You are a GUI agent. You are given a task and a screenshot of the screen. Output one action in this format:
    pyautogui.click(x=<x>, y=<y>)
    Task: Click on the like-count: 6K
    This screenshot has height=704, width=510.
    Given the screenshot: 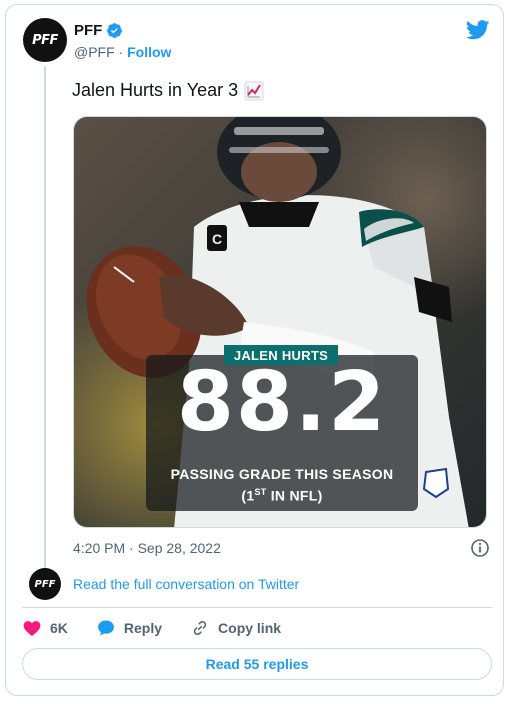 What is the action you would take?
    pyautogui.click(x=59, y=628)
    